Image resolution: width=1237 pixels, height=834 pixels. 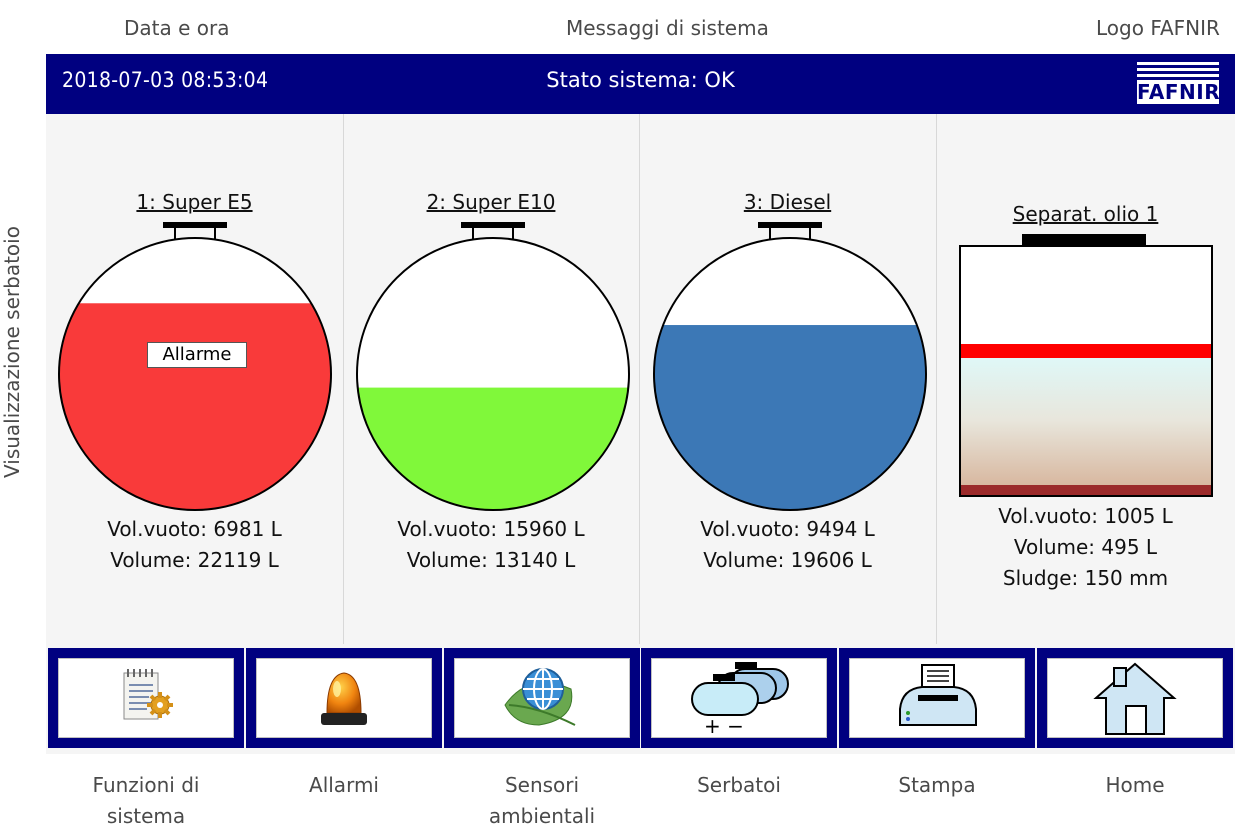 I want to click on annotation-datetime: Data e ora, so click(x=177, y=28).